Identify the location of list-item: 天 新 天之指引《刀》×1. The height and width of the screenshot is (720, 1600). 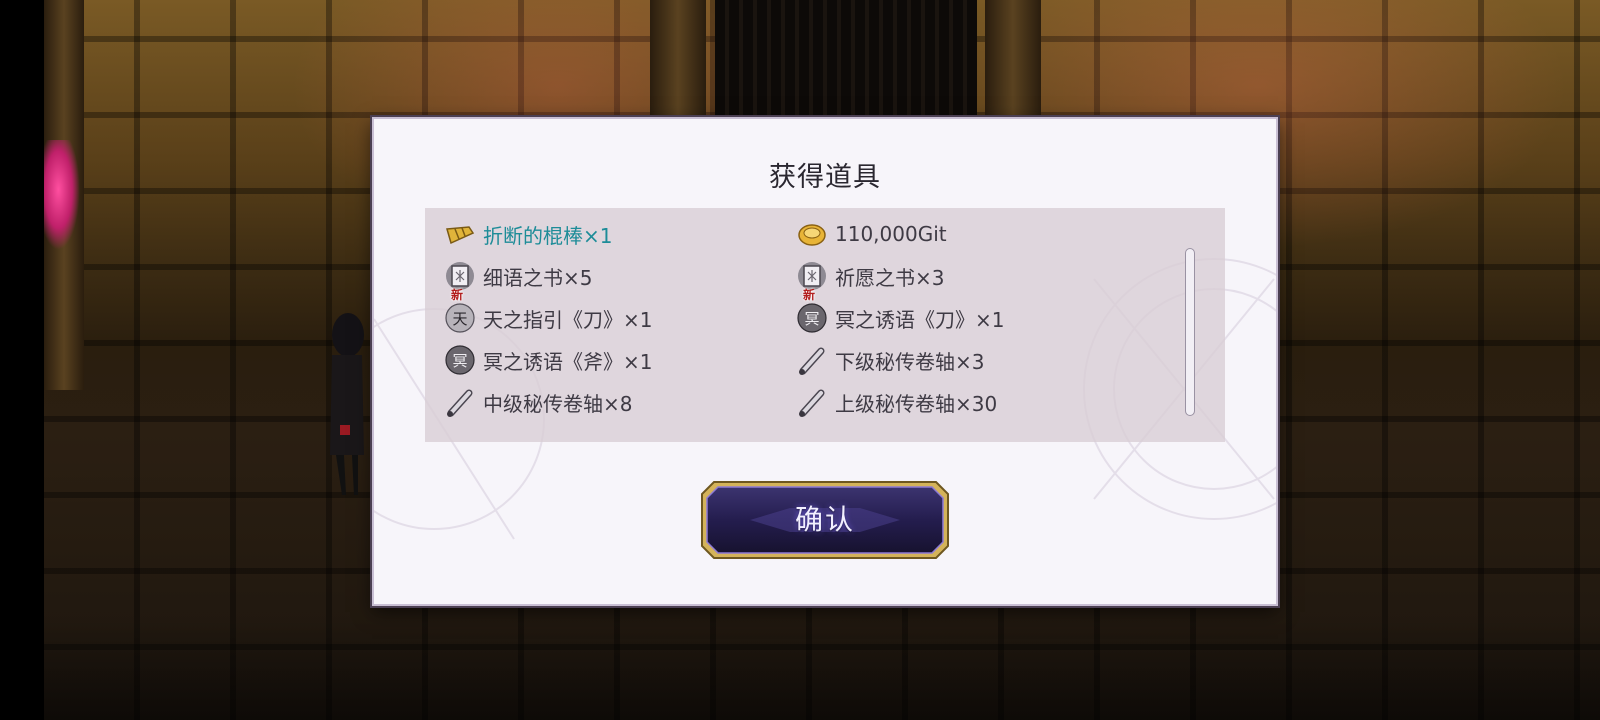
(549, 312).